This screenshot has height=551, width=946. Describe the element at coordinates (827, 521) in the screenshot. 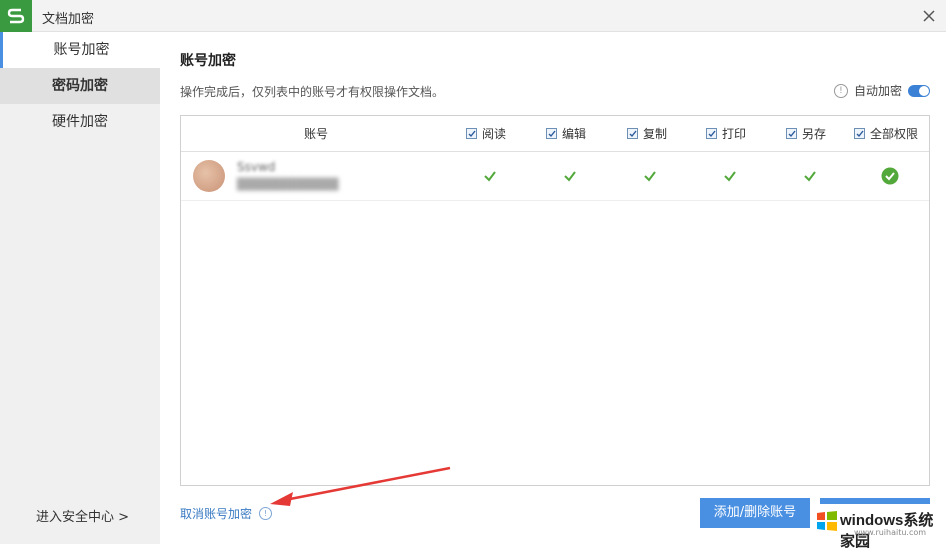

I see `windows-logo-icon` at that location.